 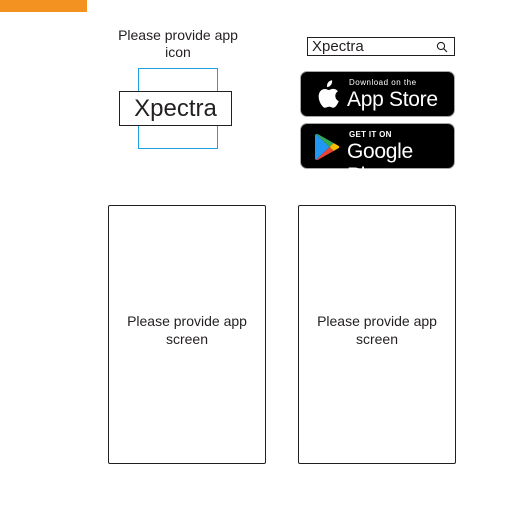 I want to click on app-store-small-text: Download on the, so click(x=383, y=82).